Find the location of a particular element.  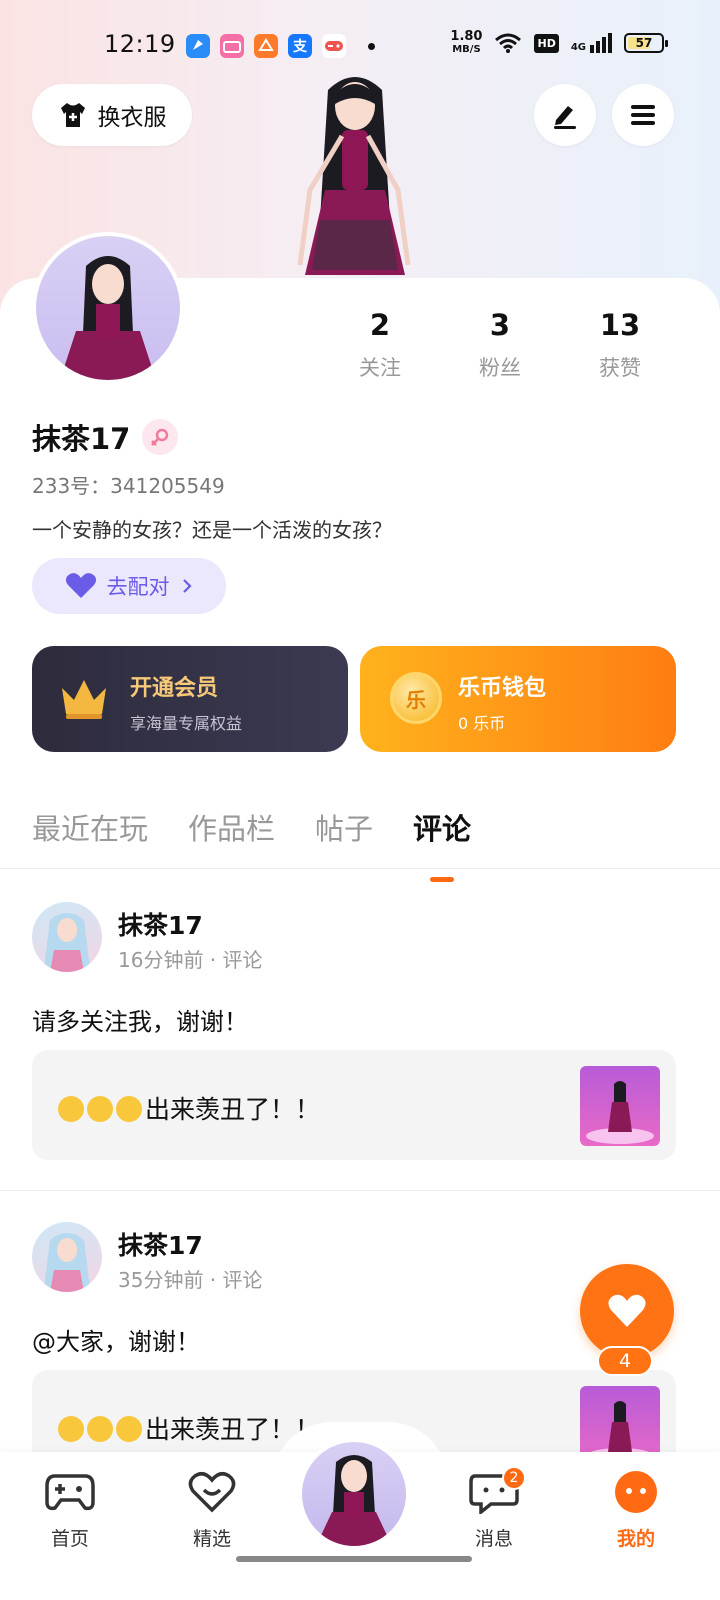

alipay-app-icon: 支 is located at coordinates (300, 46).